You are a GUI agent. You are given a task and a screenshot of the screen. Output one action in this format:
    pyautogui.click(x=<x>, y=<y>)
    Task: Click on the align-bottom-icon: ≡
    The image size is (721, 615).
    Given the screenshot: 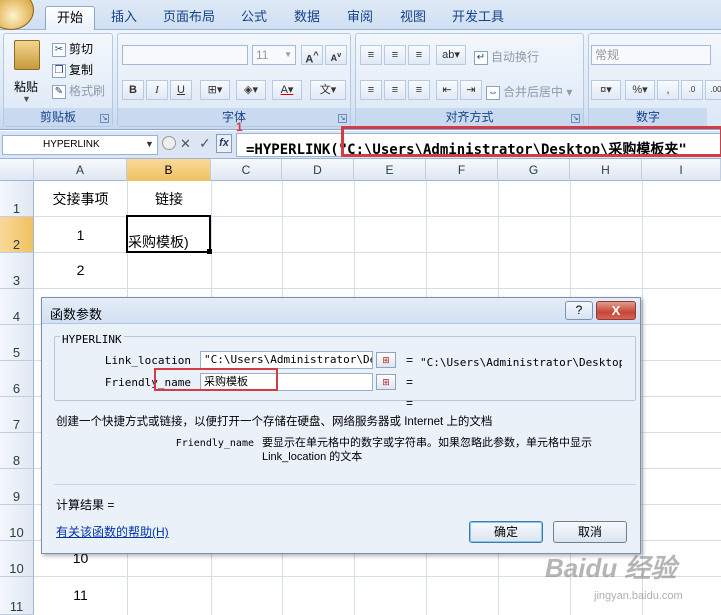 What is the action you would take?
    pyautogui.click(x=419, y=55)
    